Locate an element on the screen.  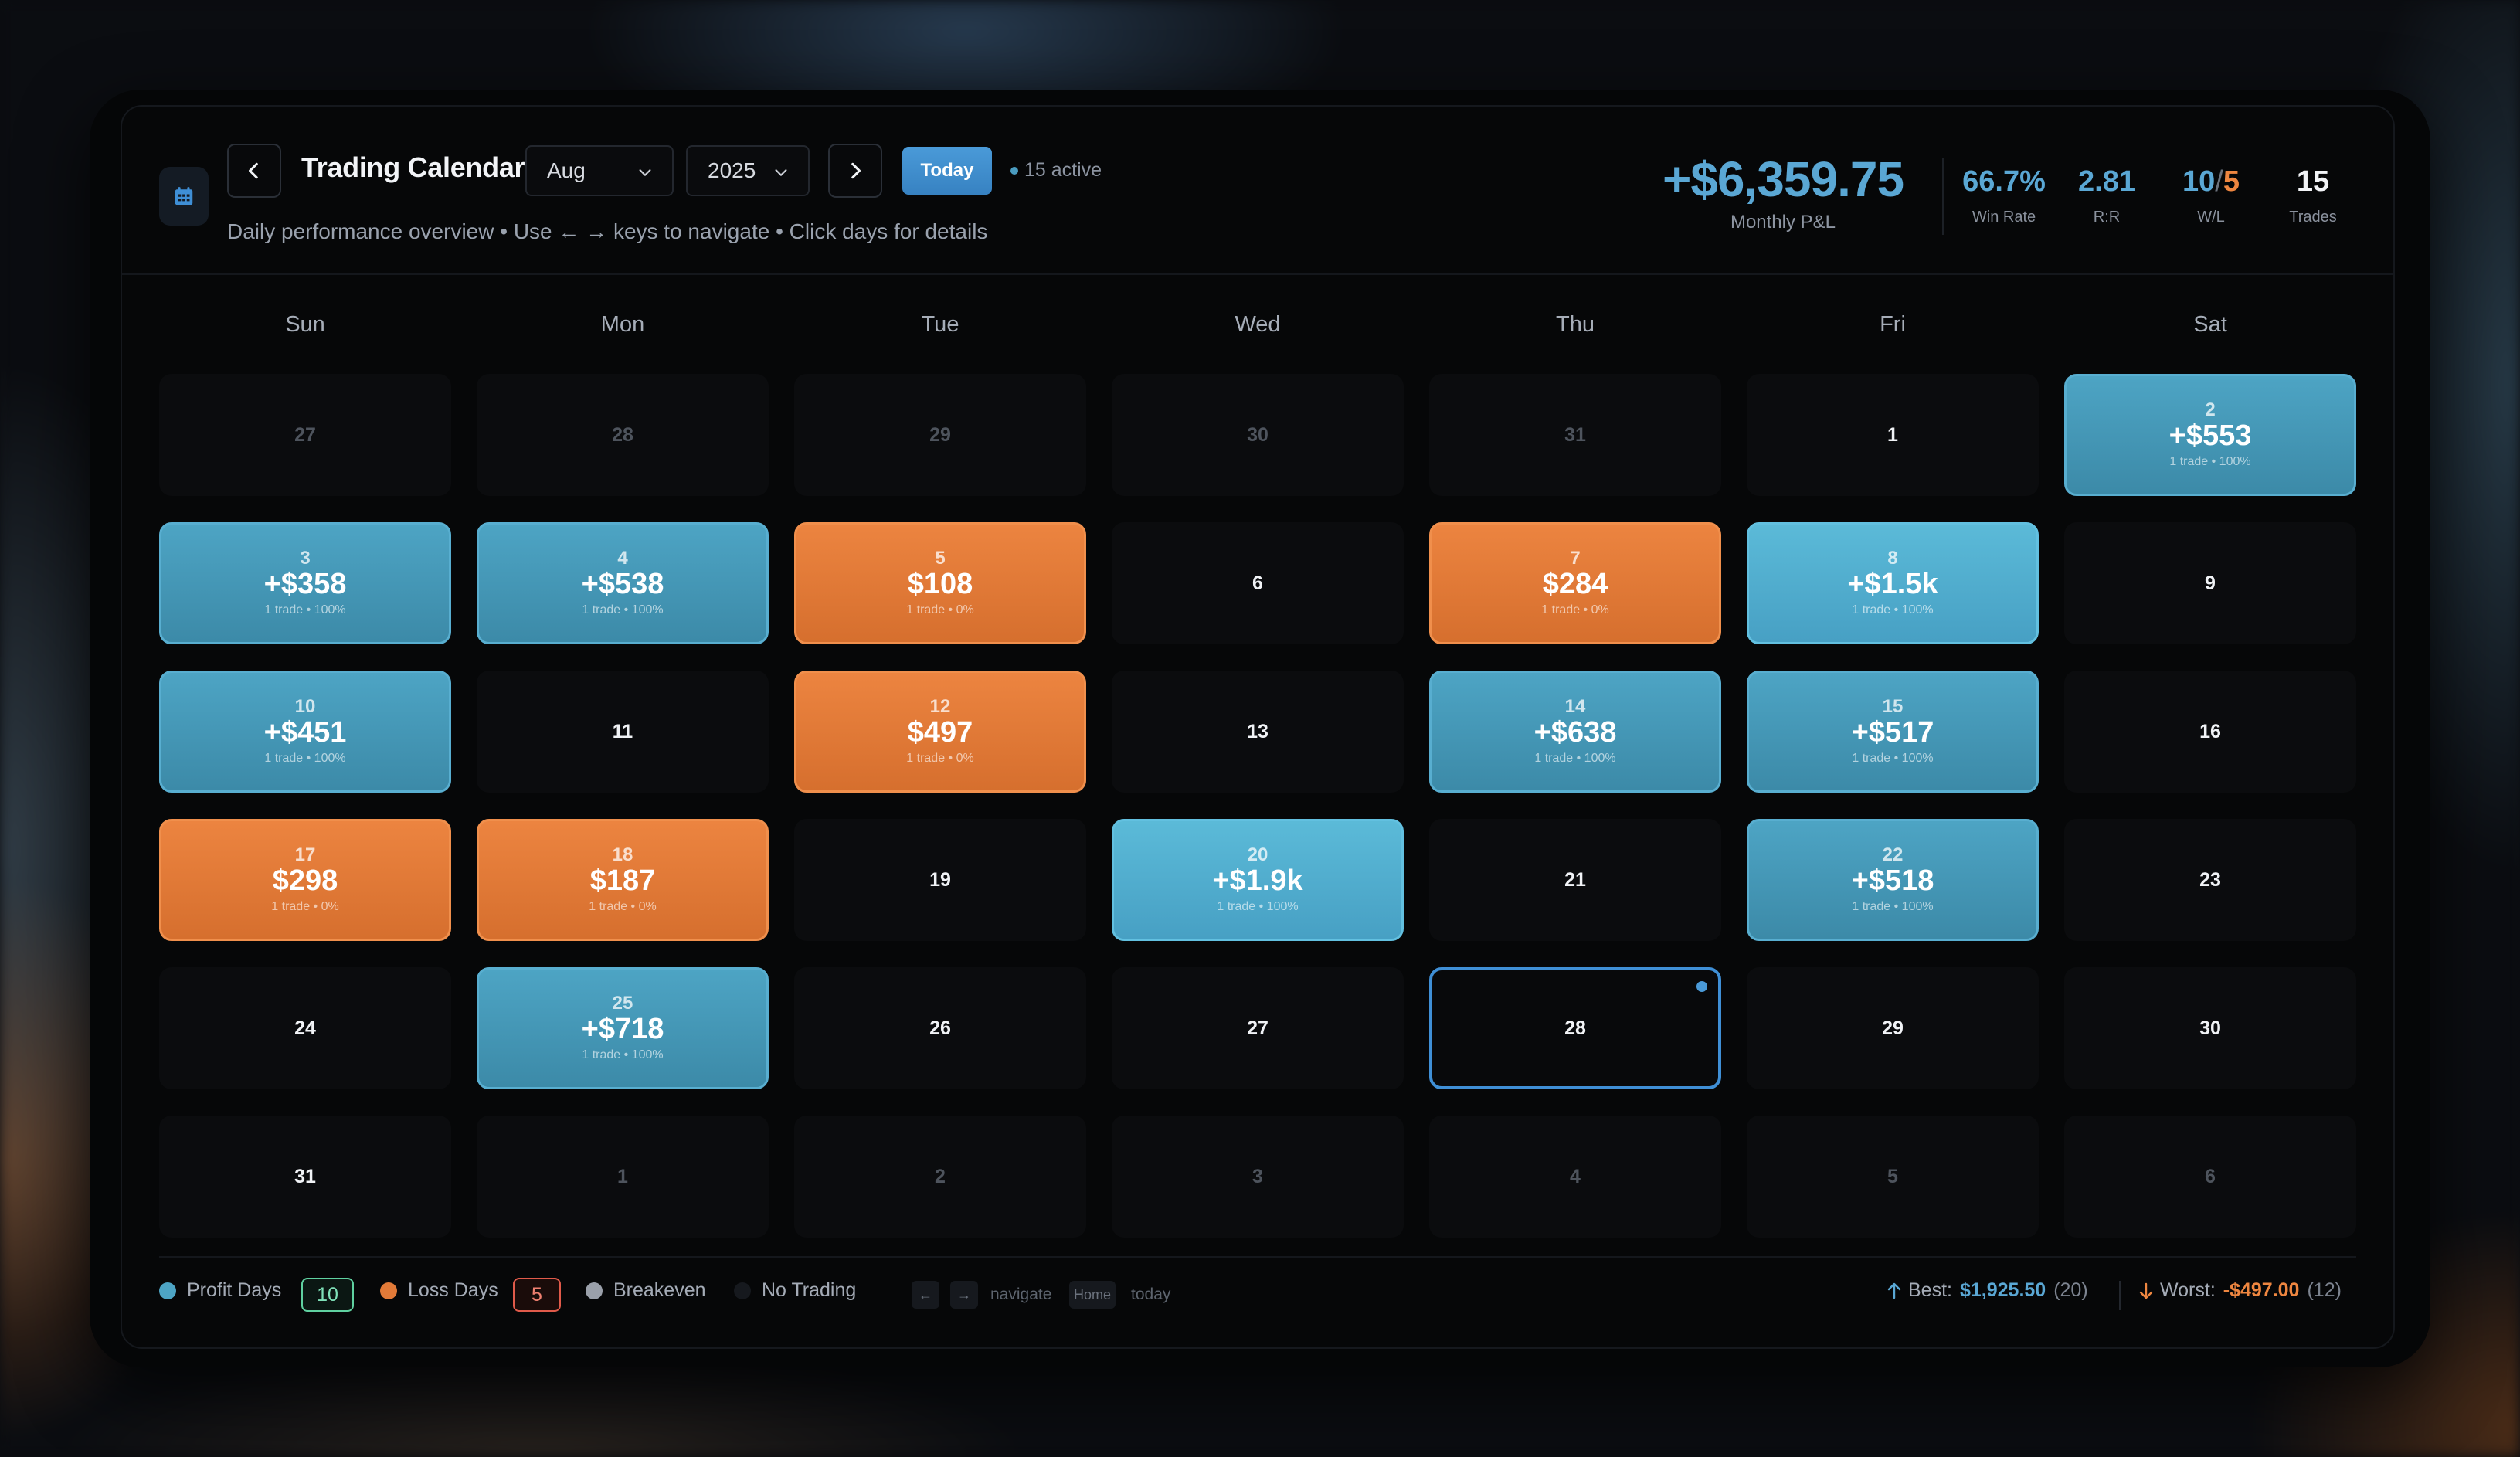
day-cell-loss: 5 $108 1 trade • 0% is located at coordinates (940, 583).